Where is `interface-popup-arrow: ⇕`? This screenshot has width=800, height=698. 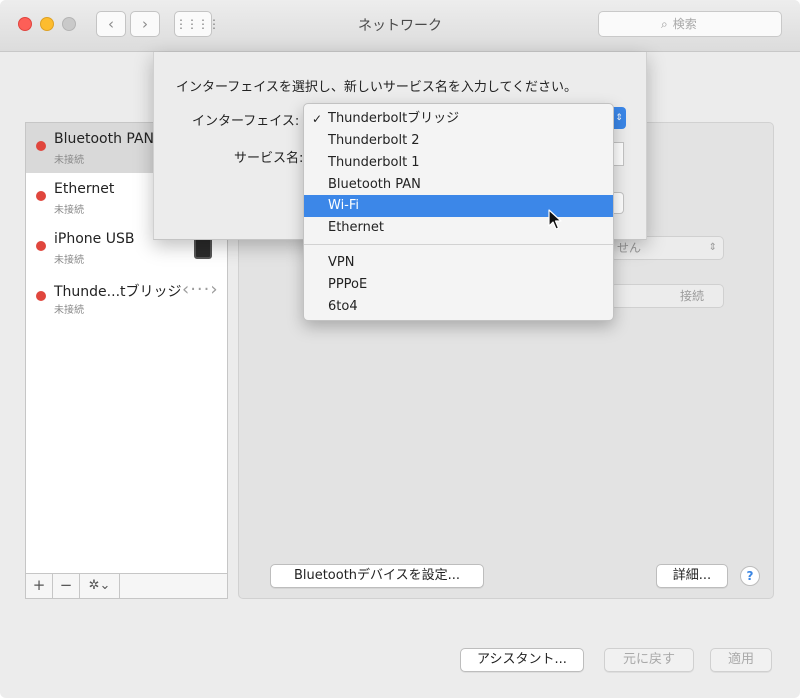 interface-popup-arrow: ⇕ is located at coordinates (619, 118).